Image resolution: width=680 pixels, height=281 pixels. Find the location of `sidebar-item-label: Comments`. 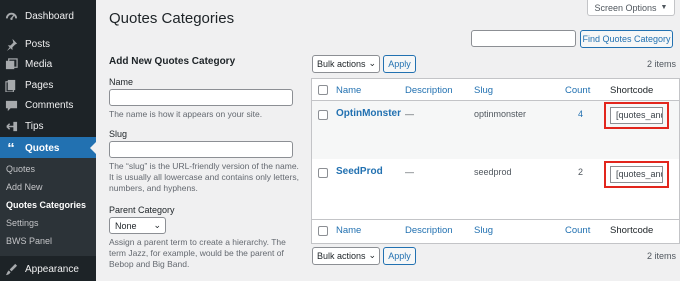

sidebar-item-label: Comments is located at coordinates (49, 105).